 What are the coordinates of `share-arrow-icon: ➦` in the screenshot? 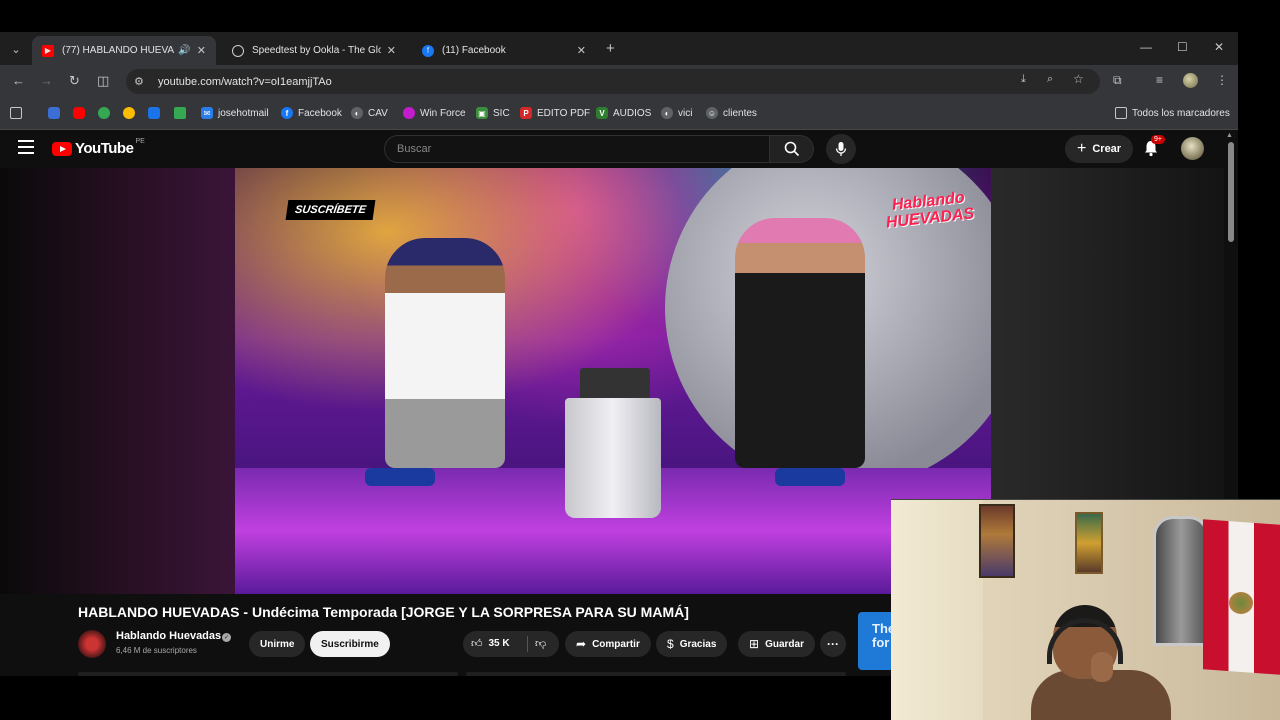 It's located at (581, 644).